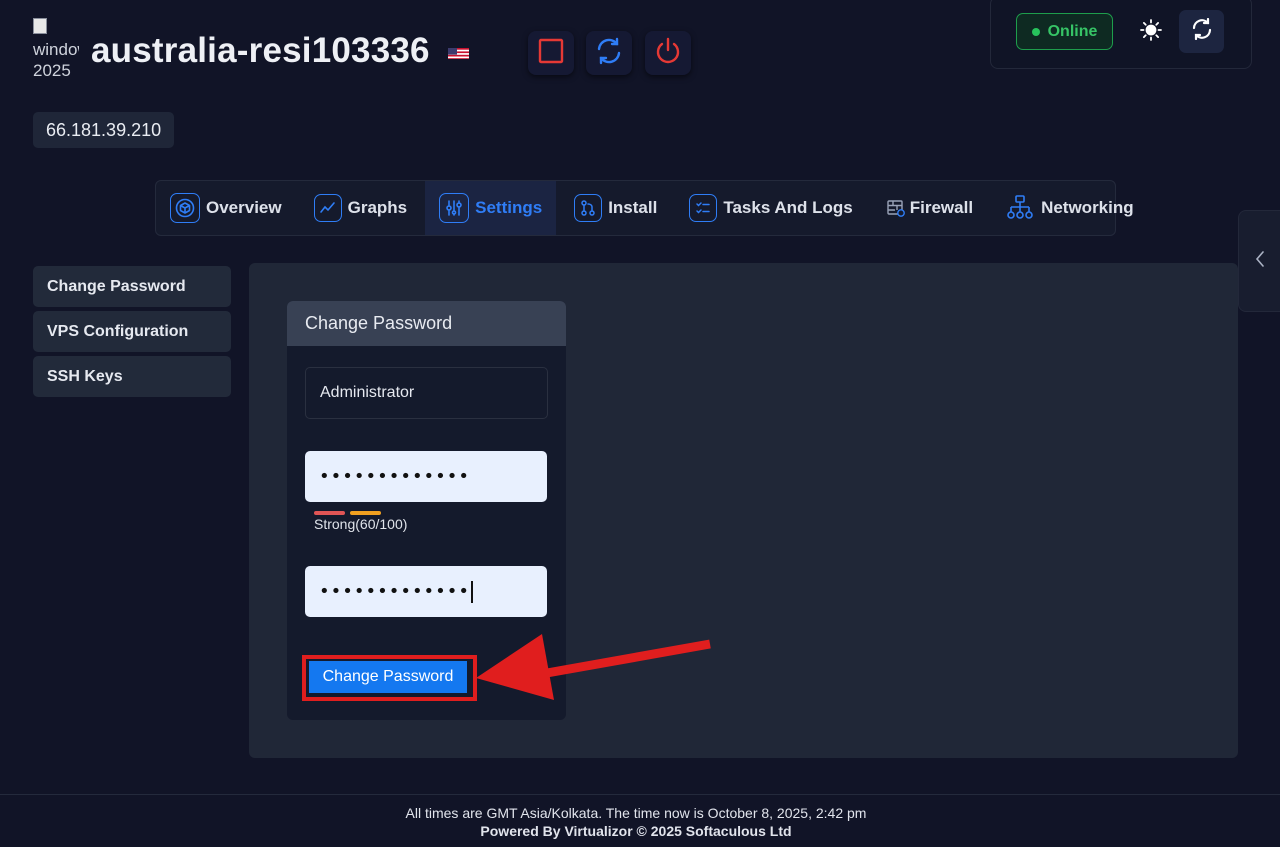 The width and height of the screenshot is (1280, 847). Describe the element at coordinates (458, 53) in the screenshot. I see `us-flag-icon` at that location.